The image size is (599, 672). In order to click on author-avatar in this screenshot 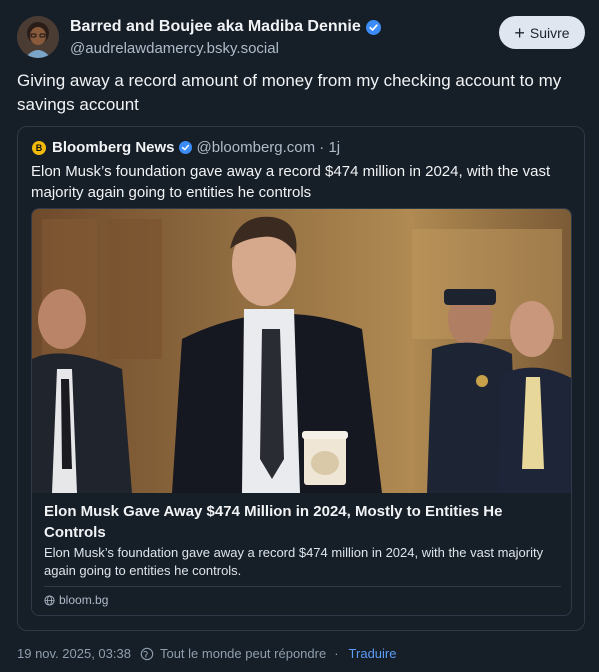, I will do `click(38, 37)`.